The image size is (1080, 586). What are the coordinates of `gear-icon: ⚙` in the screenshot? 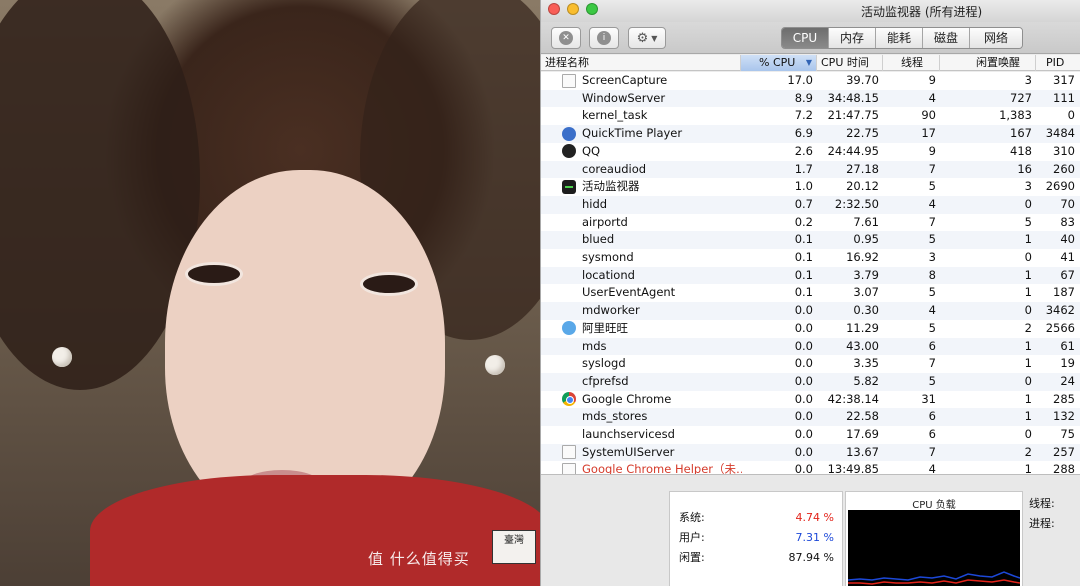 It's located at (642, 38).